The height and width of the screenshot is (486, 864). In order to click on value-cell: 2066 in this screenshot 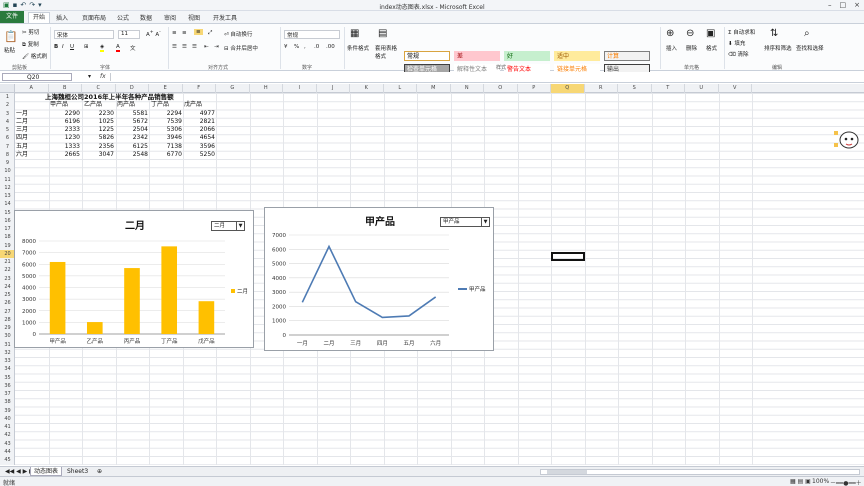, I will do `click(200, 130)`.